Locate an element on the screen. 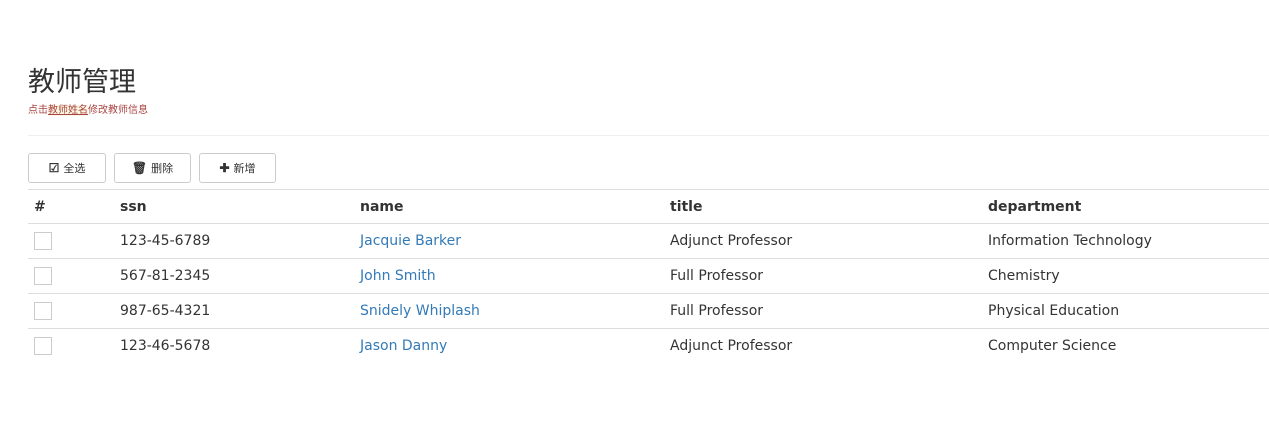 Image resolution: width=1269 pixels, height=439 pixels. teacher-name-link: Jason Danny is located at coordinates (403, 346).